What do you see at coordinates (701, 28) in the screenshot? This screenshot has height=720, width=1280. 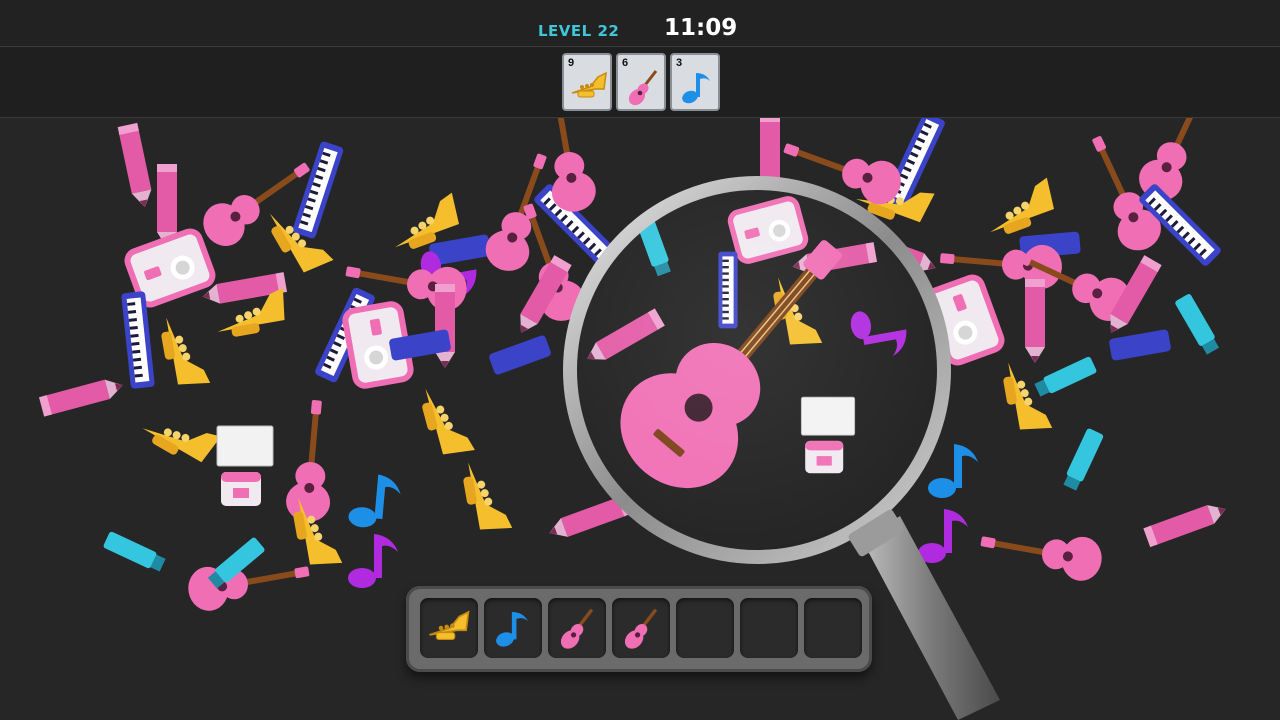 I see `timer: 11:09` at bounding box center [701, 28].